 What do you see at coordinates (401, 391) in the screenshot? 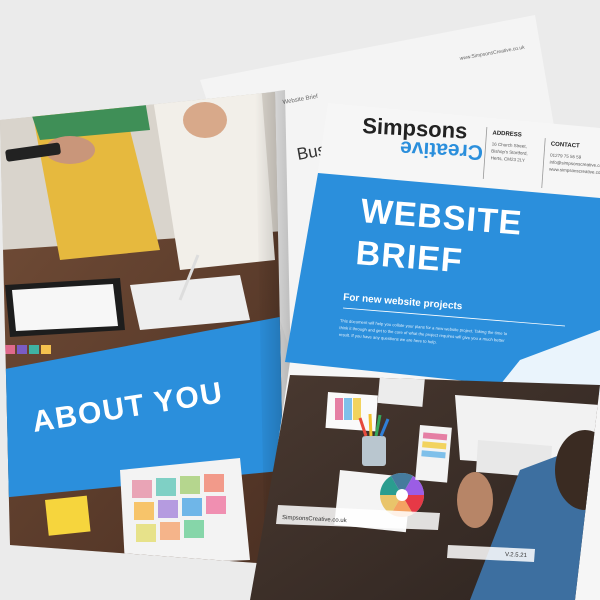
I see `photo-notebook` at bounding box center [401, 391].